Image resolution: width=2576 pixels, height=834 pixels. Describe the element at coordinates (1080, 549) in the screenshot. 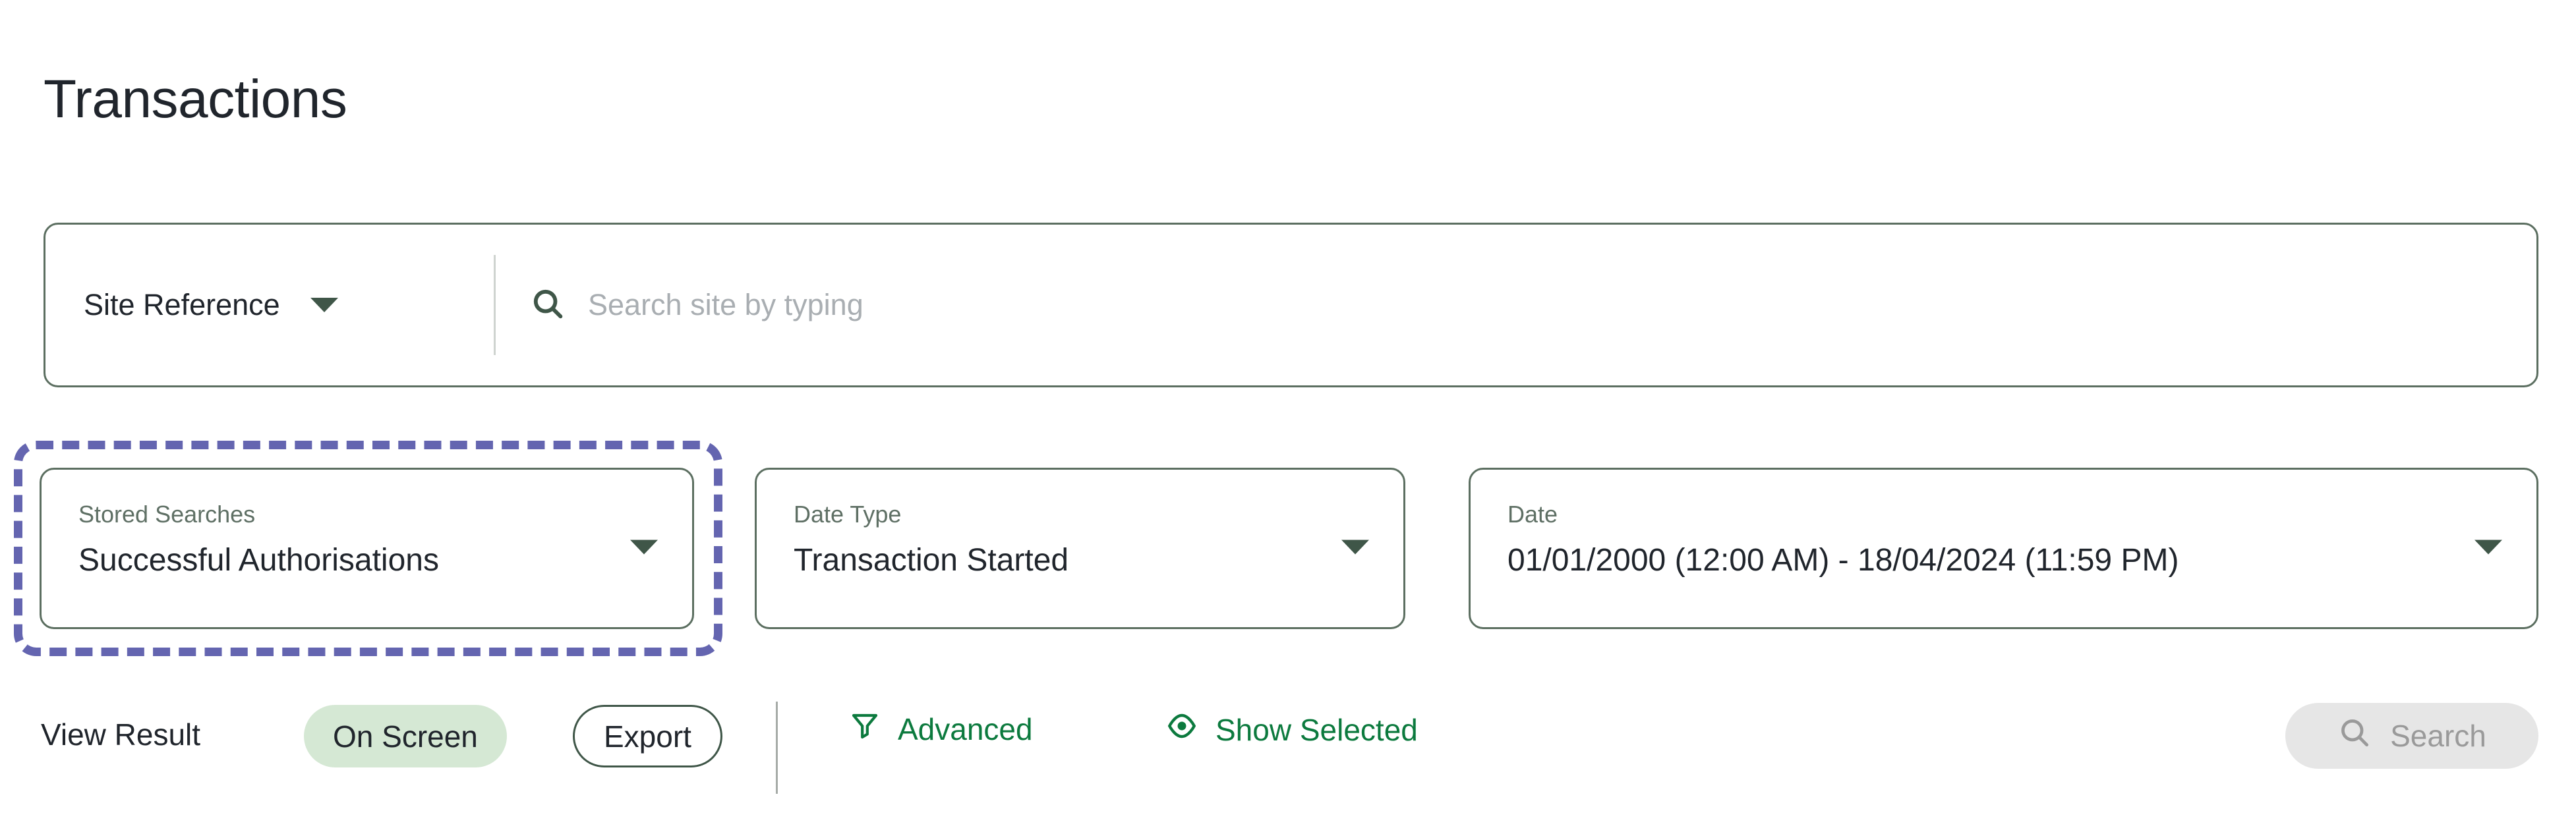

I see `date-type-select: Date Type Transaction Started` at that location.